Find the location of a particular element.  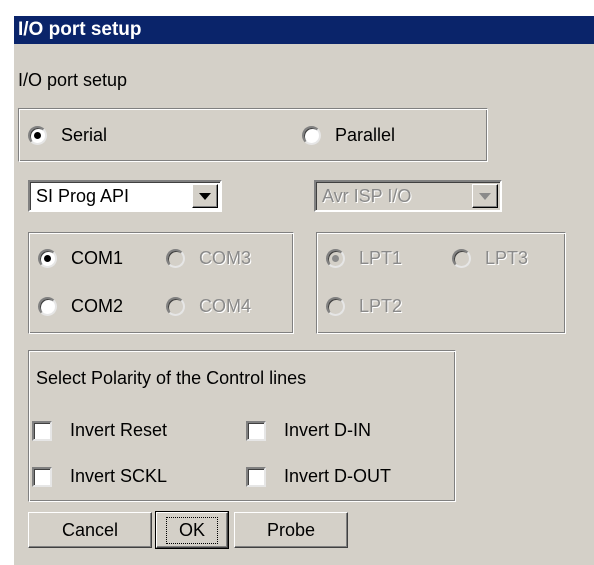

invert-din-checkbox: Invert D-IN is located at coordinates (308, 430).